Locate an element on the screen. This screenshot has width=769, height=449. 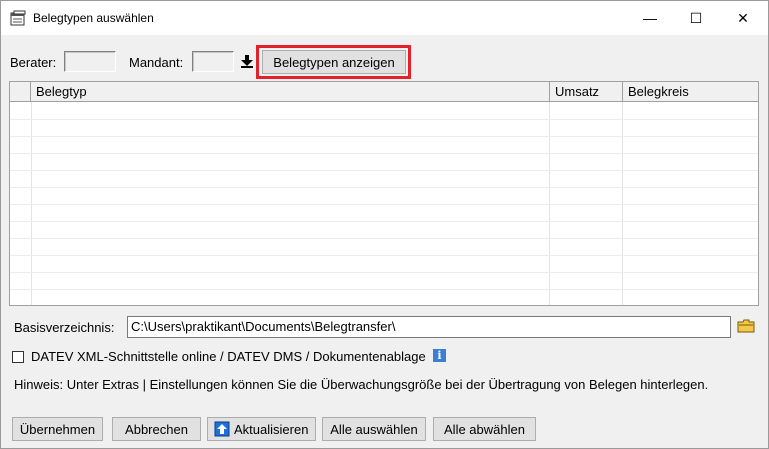
highlight-frame is located at coordinates (333, 62).